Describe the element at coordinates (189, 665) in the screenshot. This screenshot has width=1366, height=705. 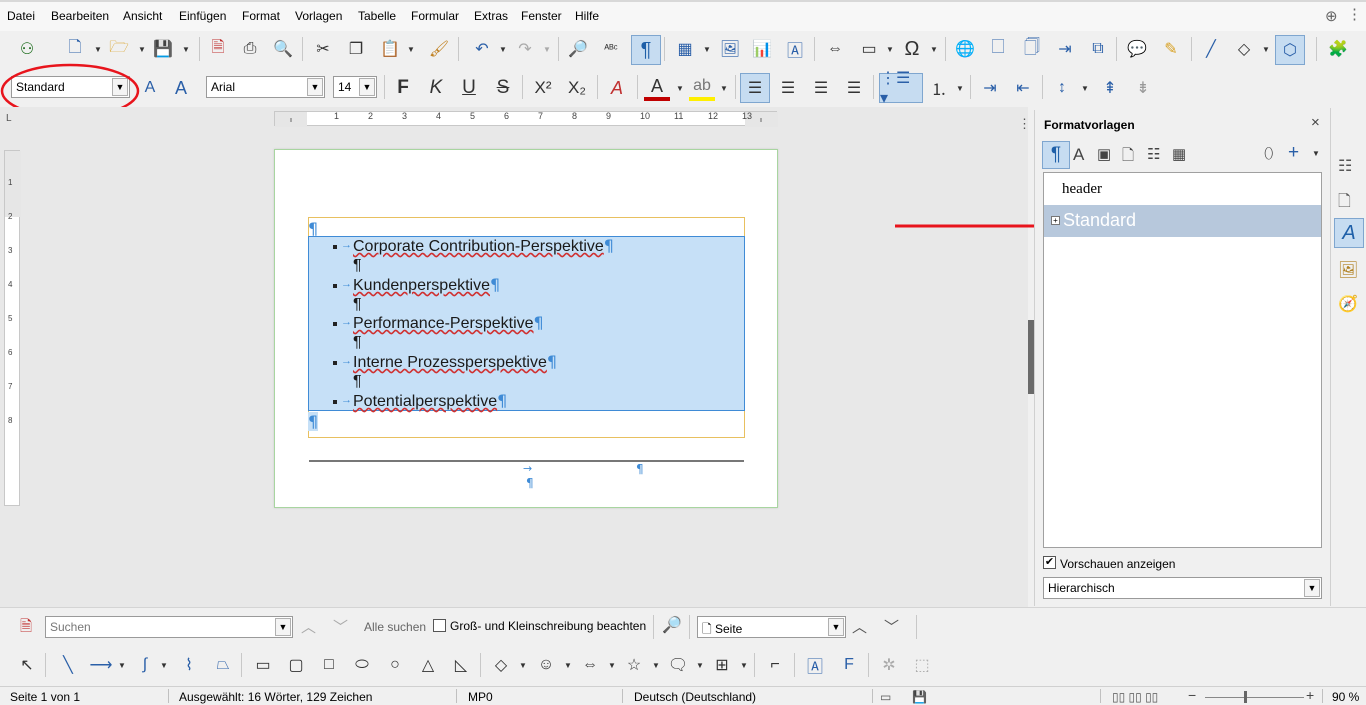
I see `freeform-icon: ⌇` at that location.